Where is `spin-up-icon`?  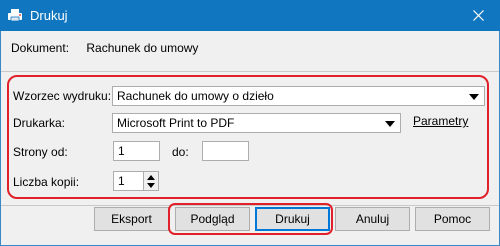
spin-up-icon is located at coordinates (151, 177).